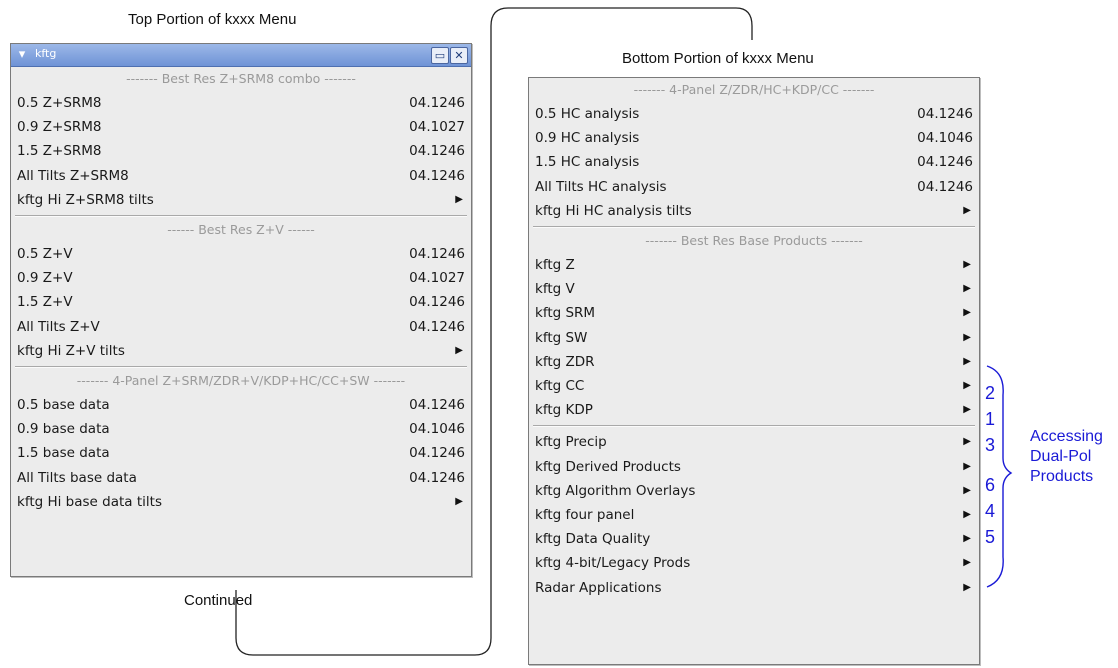 This screenshot has height=668, width=1118. Describe the element at coordinates (59, 103) in the screenshot. I see `menu-item-label: 0.5 Z+SRM8` at that location.